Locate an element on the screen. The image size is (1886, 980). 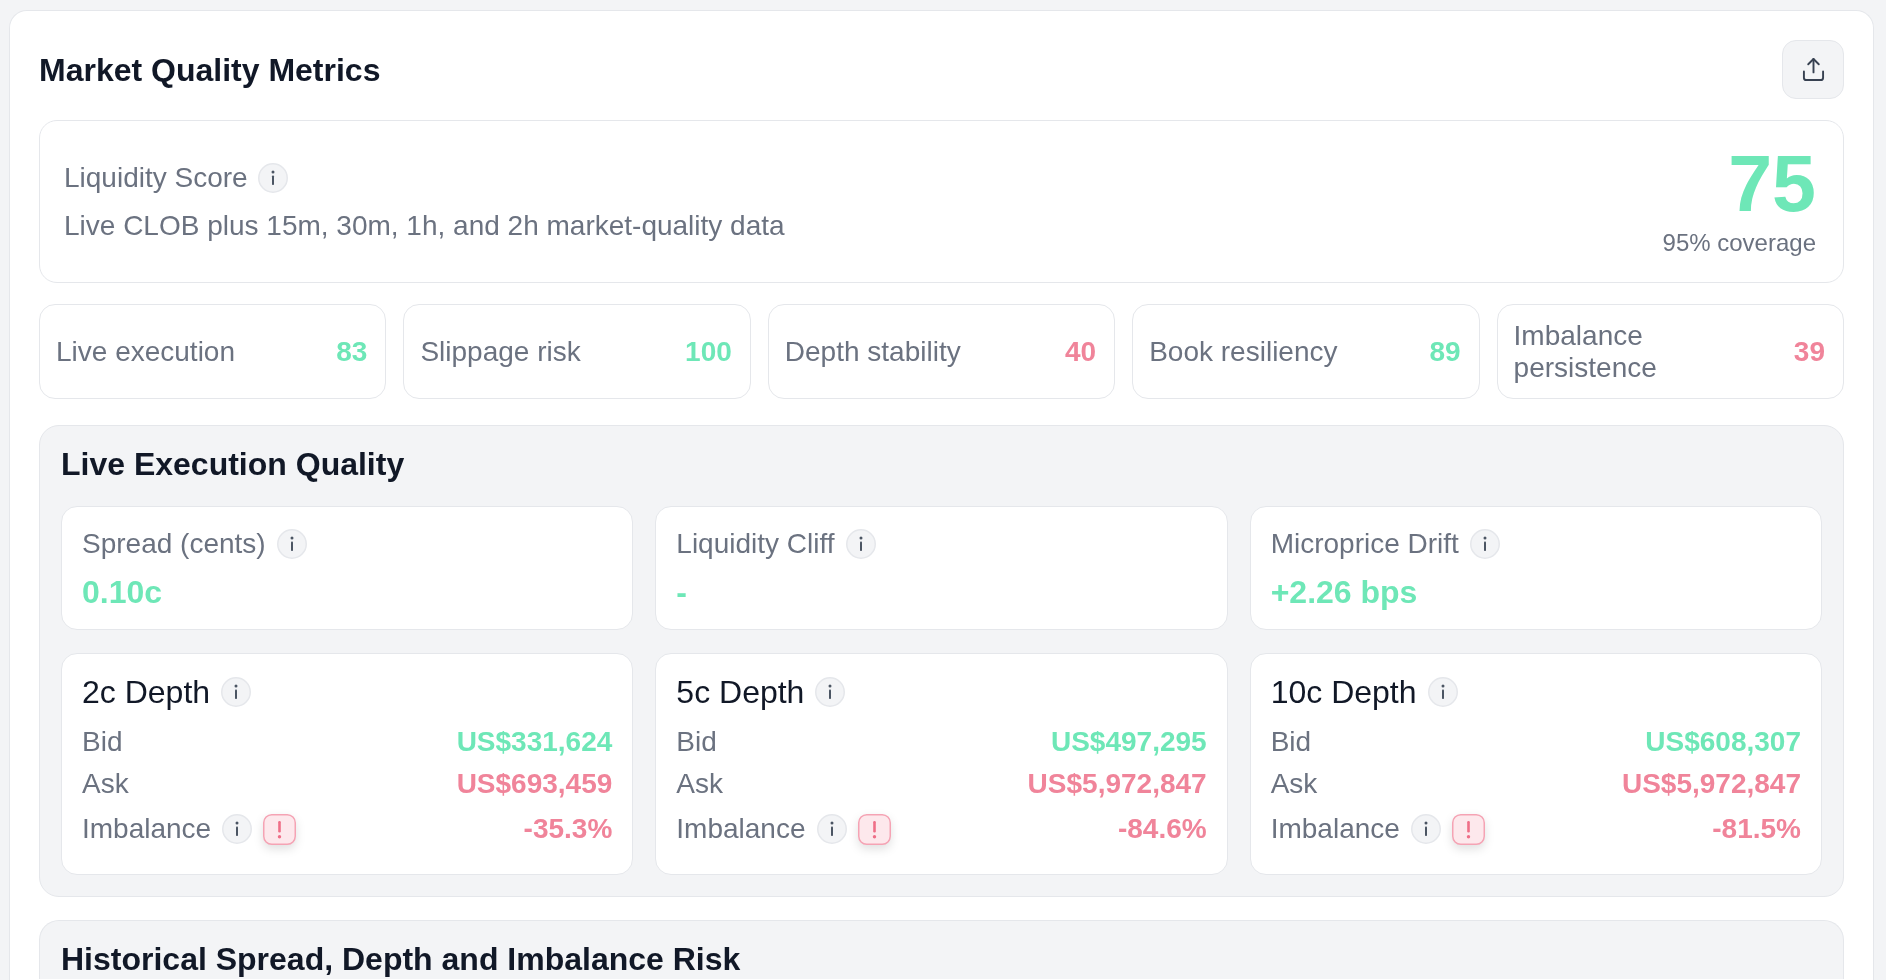
stat-value: 0.10c is located at coordinates (122, 592).